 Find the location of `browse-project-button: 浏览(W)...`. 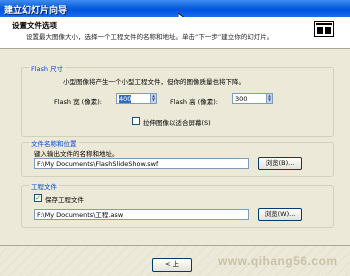

browse-project-button: 浏览(W)... is located at coordinates (280, 214).